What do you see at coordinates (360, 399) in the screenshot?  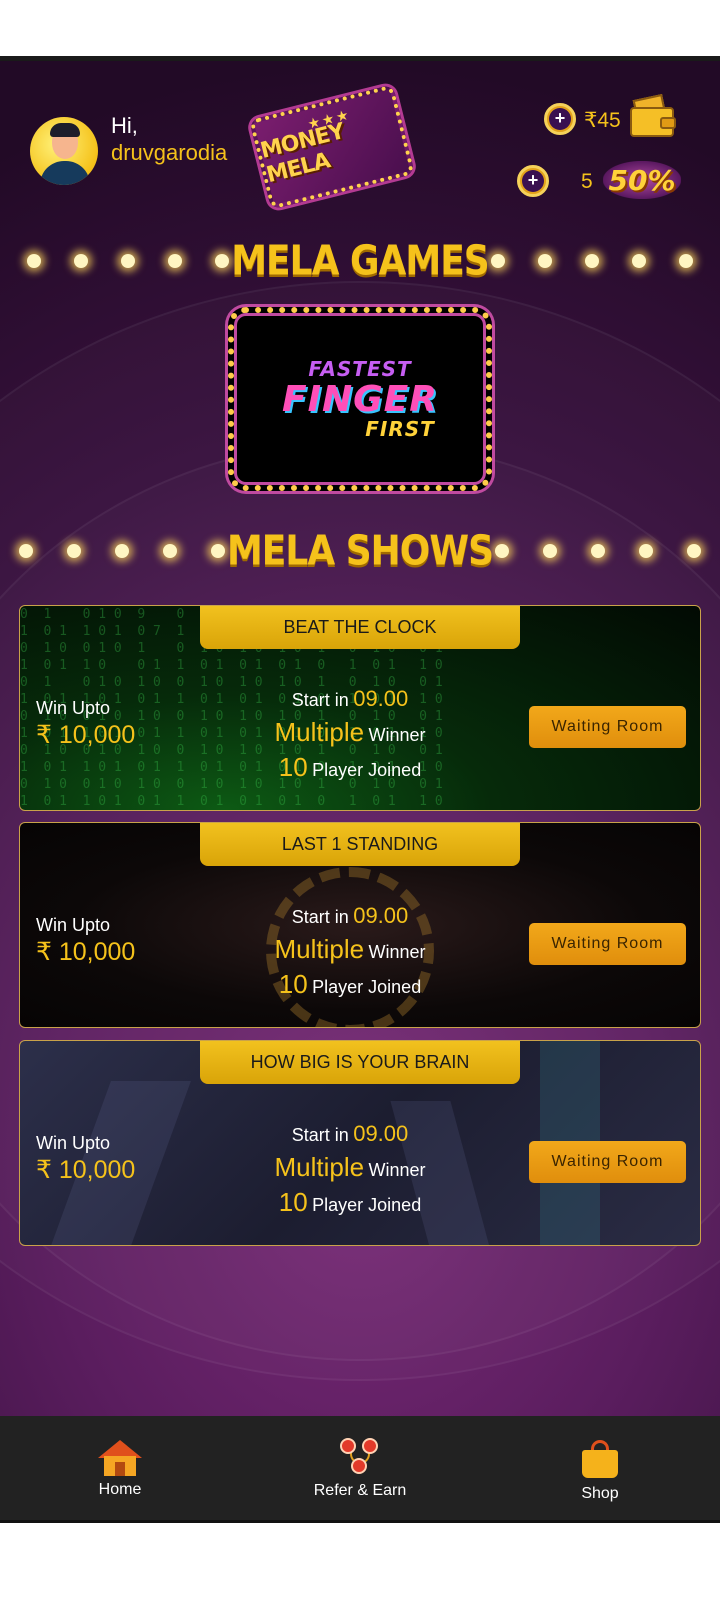 I see `fastest-finger-first-game-card: FASTEST FINGER FIRST` at bounding box center [360, 399].